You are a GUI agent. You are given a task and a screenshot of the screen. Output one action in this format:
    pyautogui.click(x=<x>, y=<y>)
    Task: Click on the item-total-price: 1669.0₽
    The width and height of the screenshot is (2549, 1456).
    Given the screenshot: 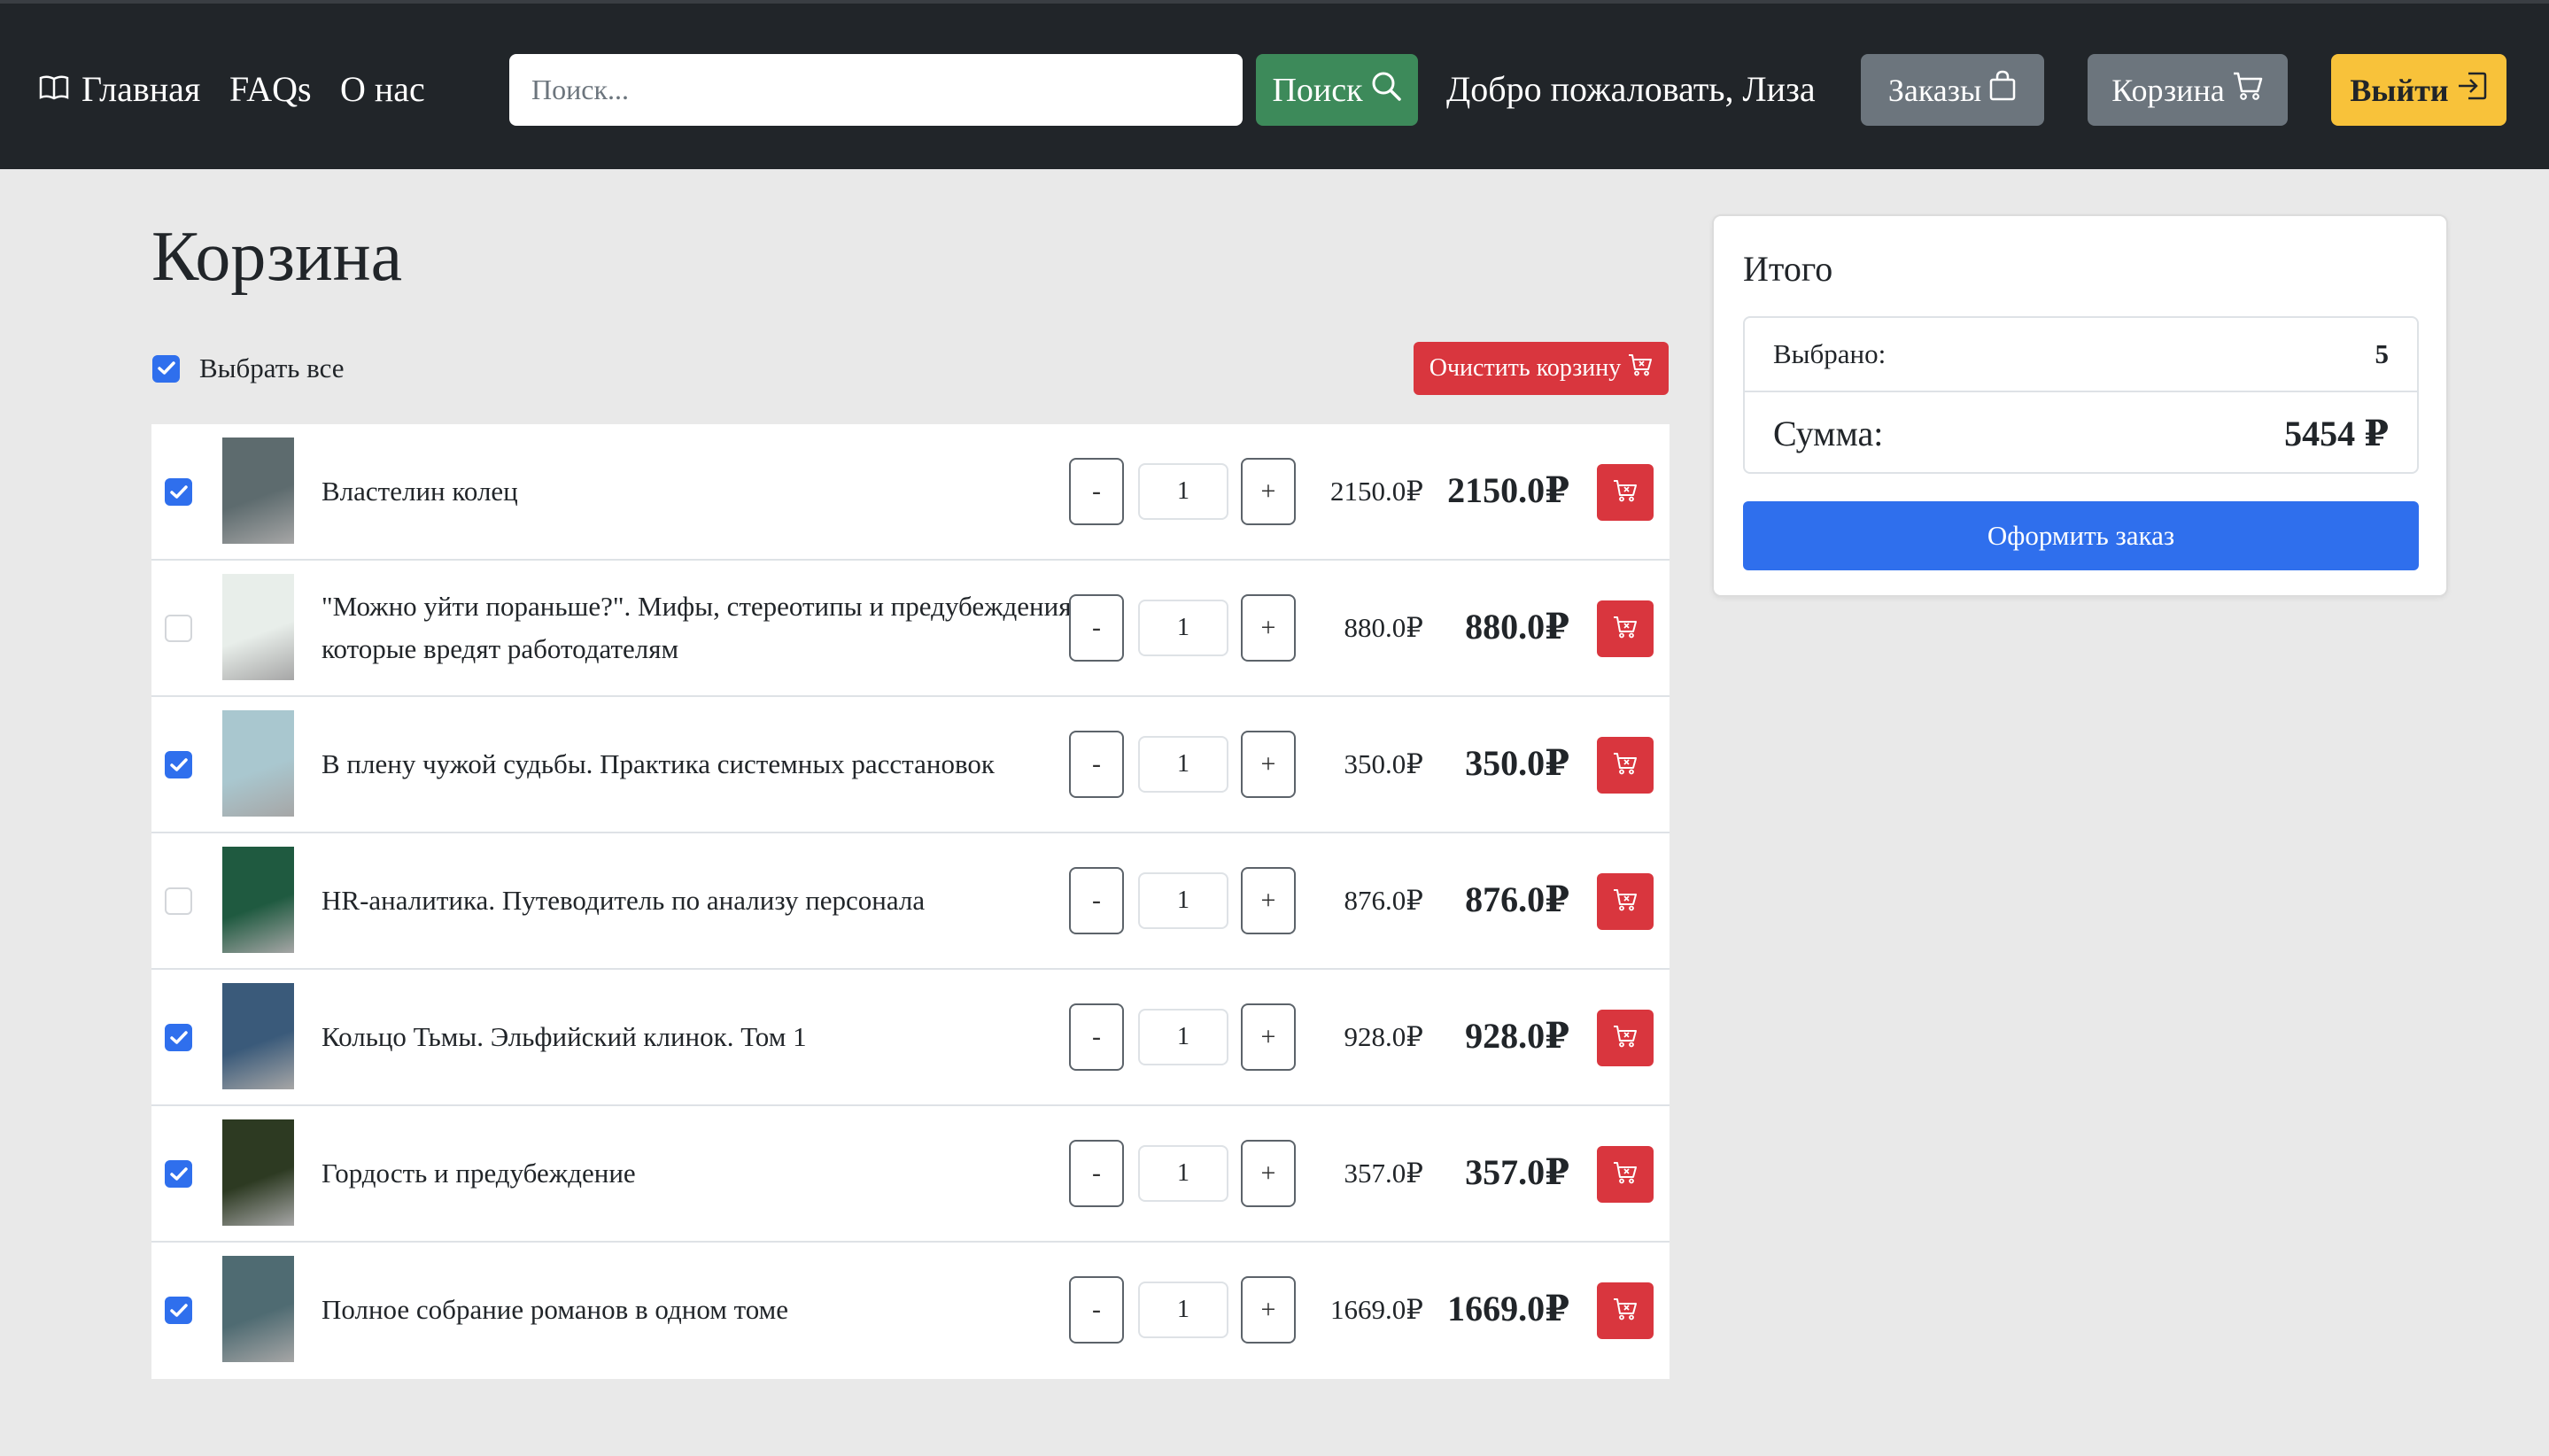 What is the action you would take?
    pyautogui.click(x=1508, y=1308)
    